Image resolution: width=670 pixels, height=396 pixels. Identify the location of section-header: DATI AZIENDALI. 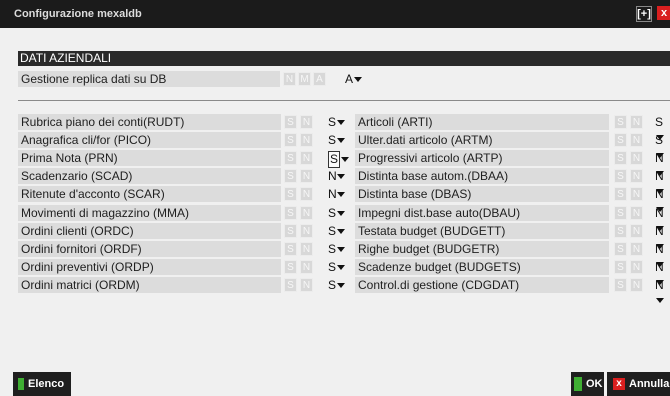
(344, 58).